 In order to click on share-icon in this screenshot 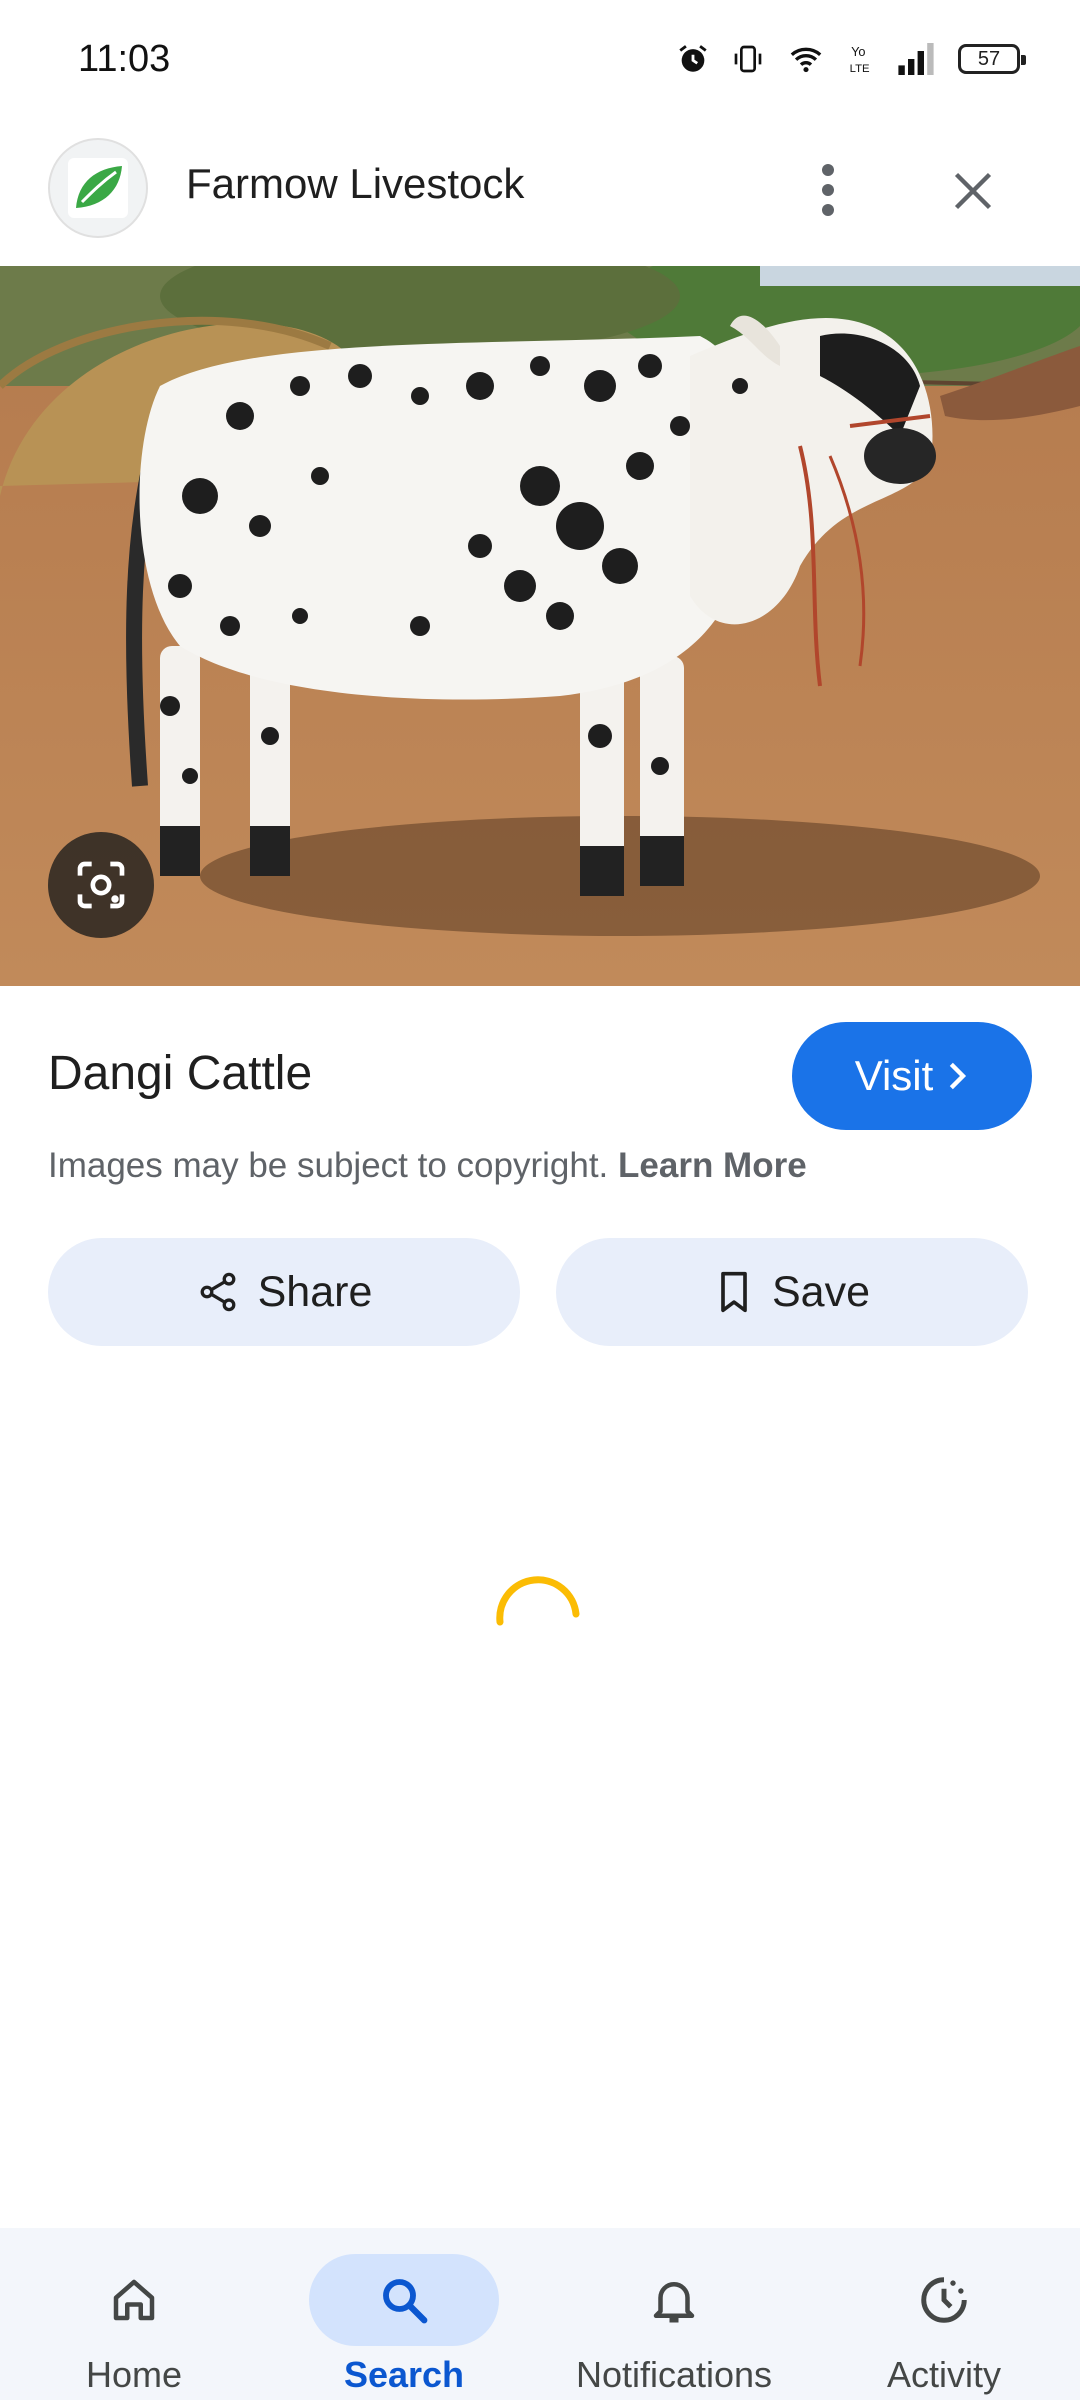, I will do `click(218, 1292)`.